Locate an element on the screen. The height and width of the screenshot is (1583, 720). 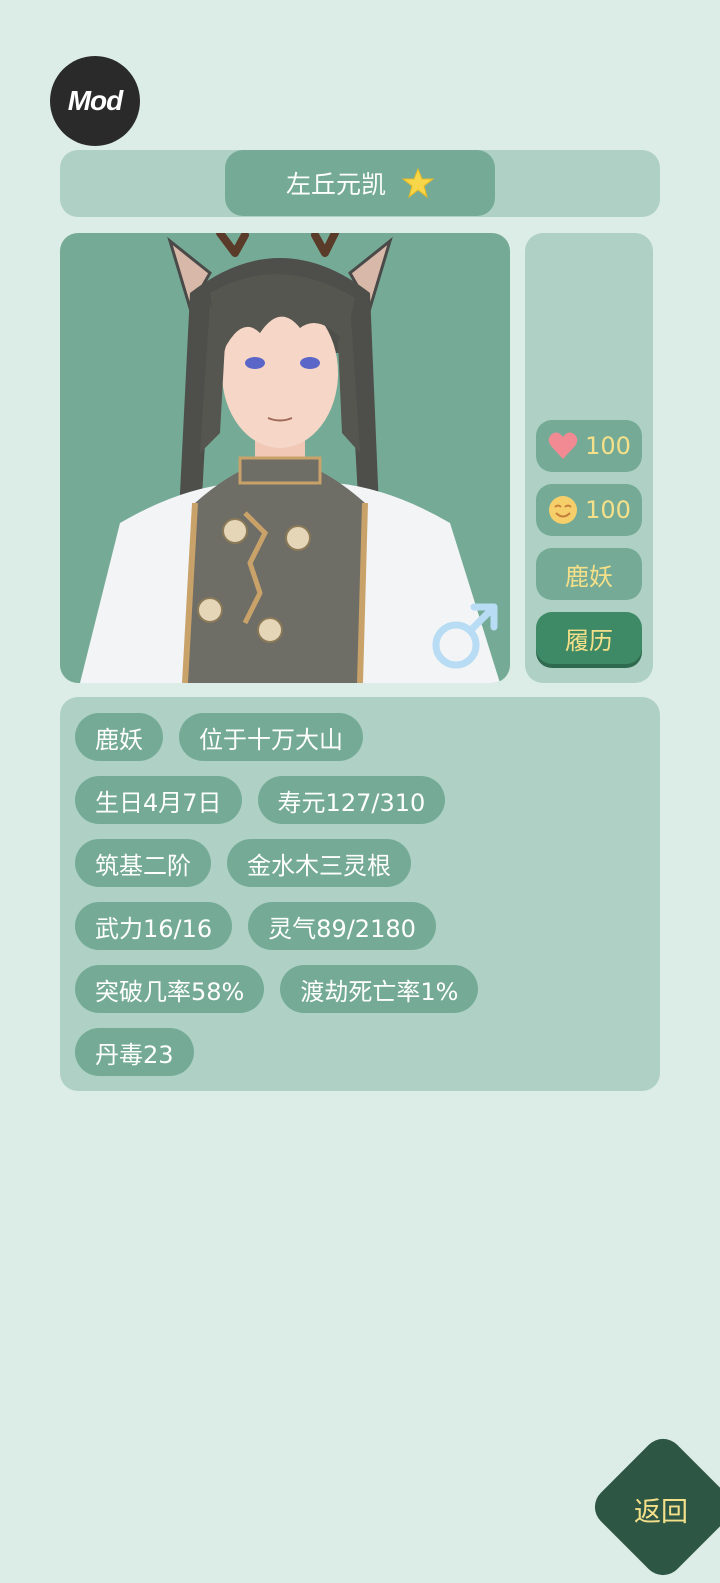
attribute-chip: 丹毒23 is located at coordinates (134, 1052).